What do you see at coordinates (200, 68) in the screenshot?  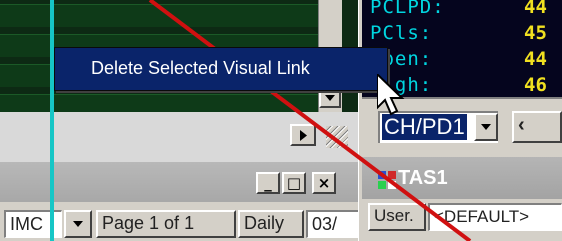 I see `delete-visual-link-menu-item: Delete Selected Visual Link` at bounding box center [200, 68].